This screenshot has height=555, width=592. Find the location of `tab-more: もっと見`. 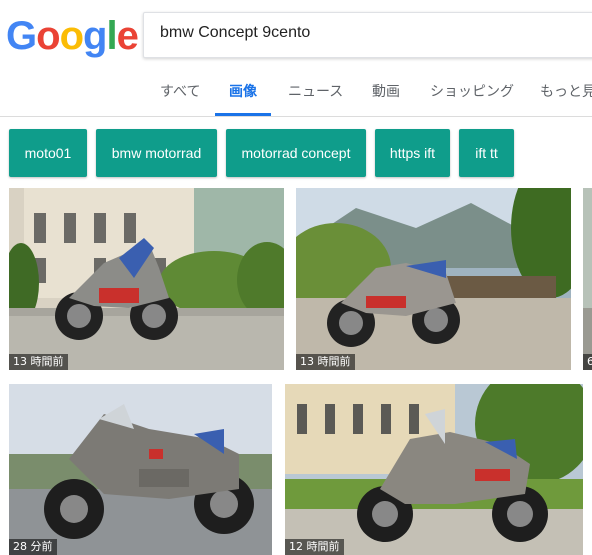

tab-more: もっと見 is located at coordinates (566, 98).